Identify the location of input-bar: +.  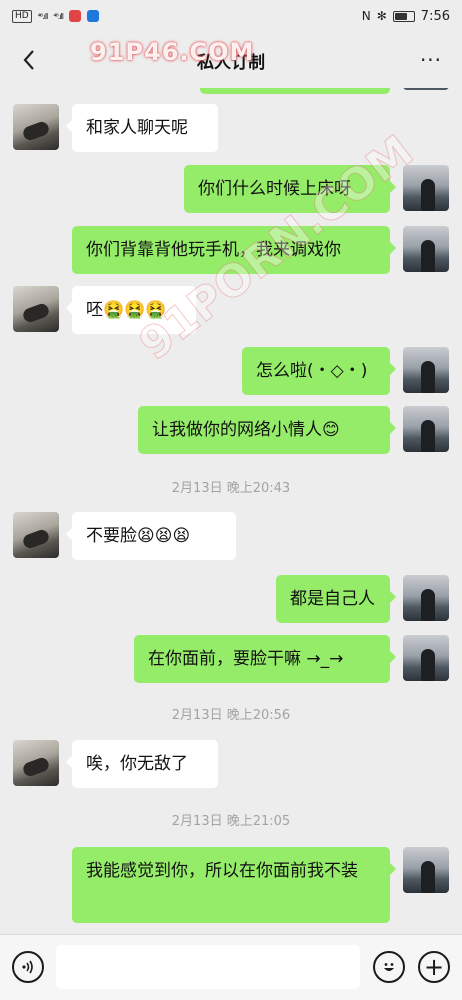
(231, 967).